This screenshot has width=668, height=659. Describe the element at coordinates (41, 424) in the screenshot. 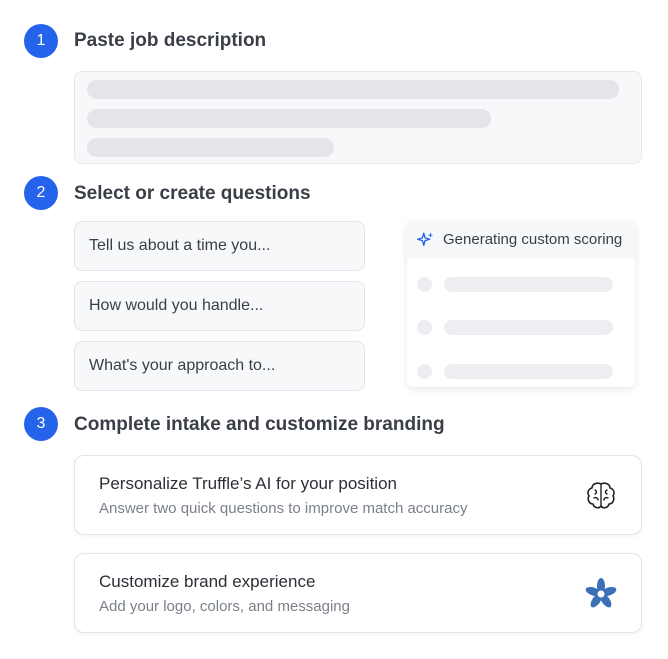

I see `step-number-3: 3` at that location.